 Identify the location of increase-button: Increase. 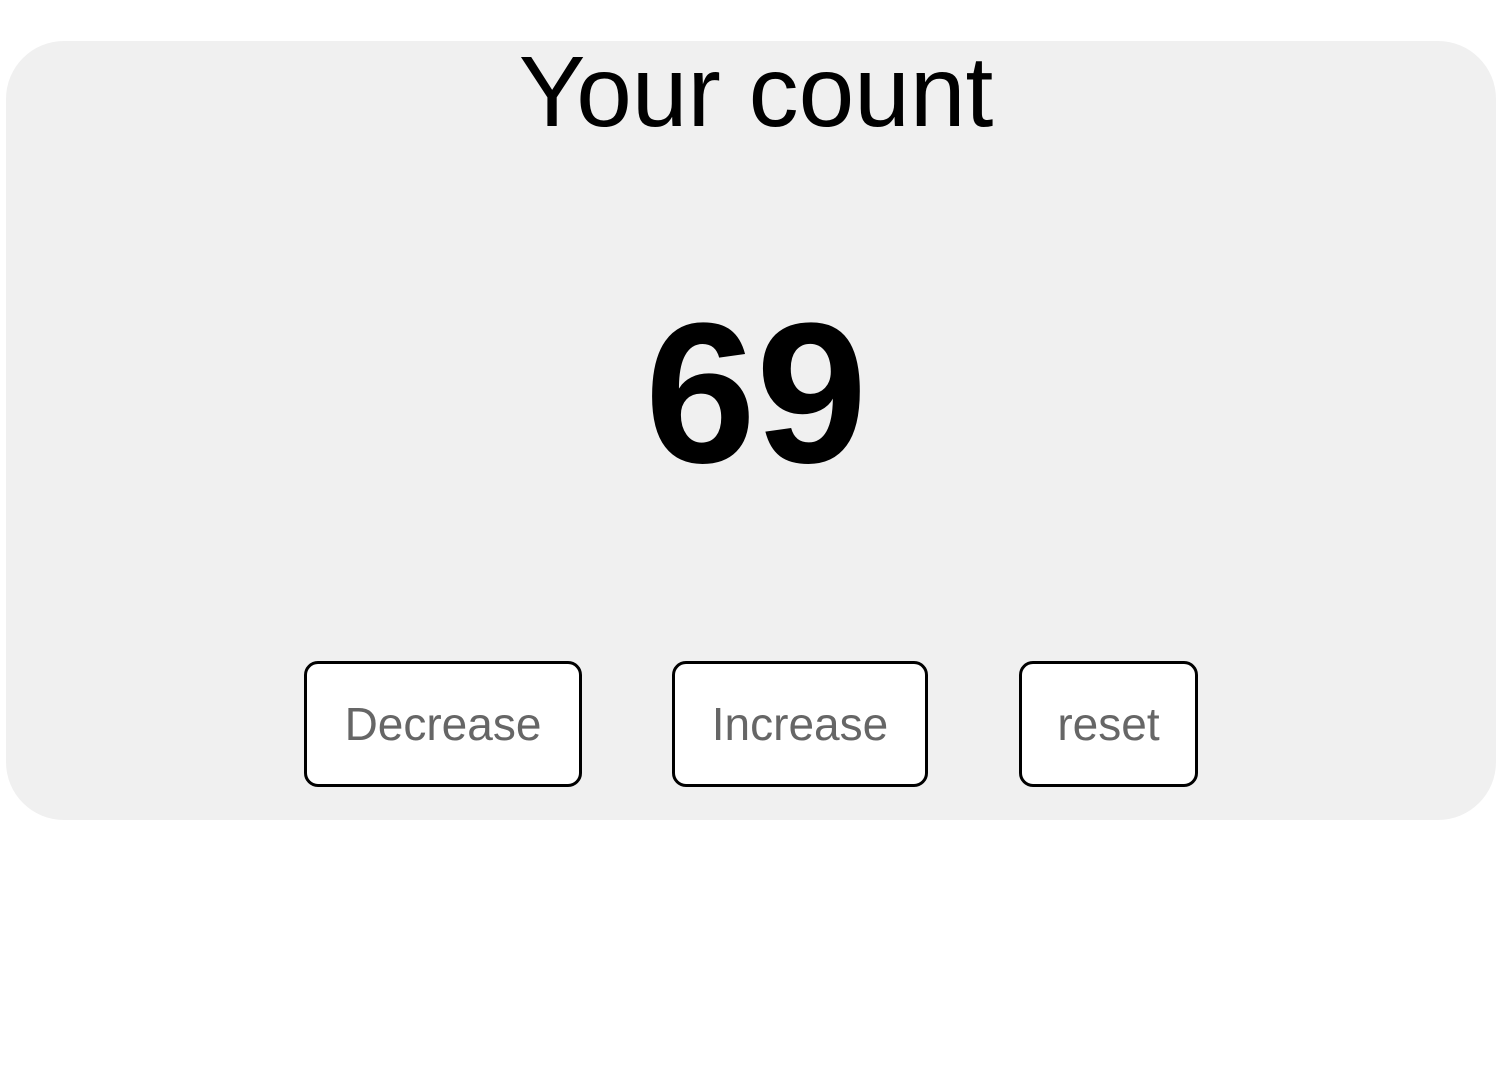
(800, 724).